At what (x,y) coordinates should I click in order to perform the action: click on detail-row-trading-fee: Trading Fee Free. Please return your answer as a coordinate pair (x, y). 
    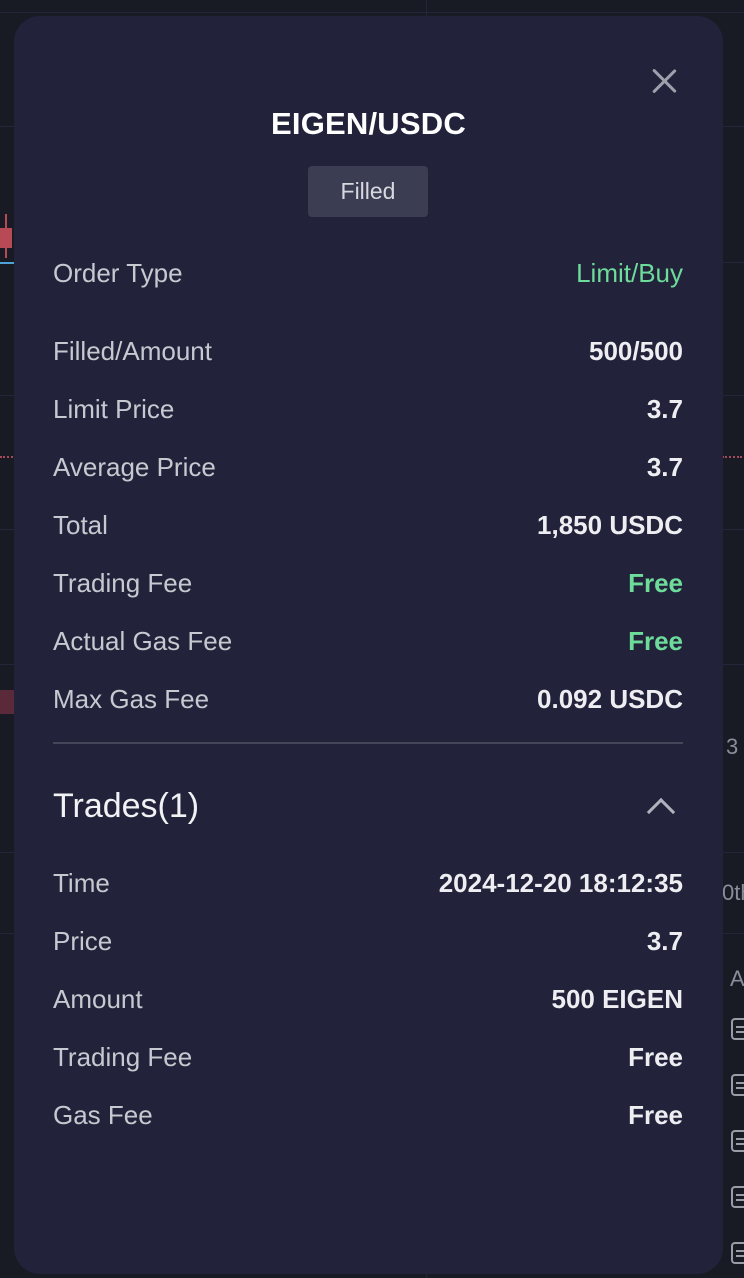
    Looking at the image, I should click on (368, 583).